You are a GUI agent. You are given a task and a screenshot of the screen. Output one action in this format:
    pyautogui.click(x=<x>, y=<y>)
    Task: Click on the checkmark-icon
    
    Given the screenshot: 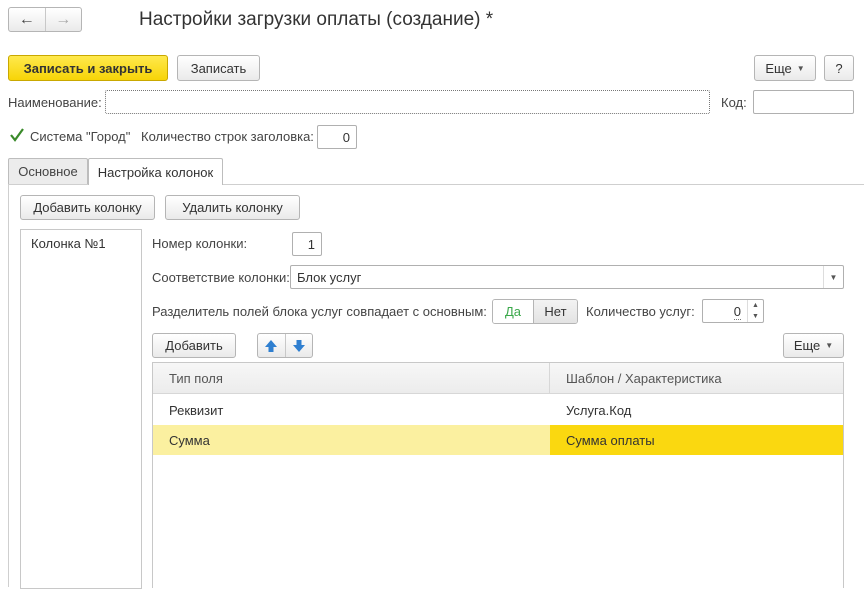 What is the action you would take?
    pyautogui.click(x=17, y=135)
    